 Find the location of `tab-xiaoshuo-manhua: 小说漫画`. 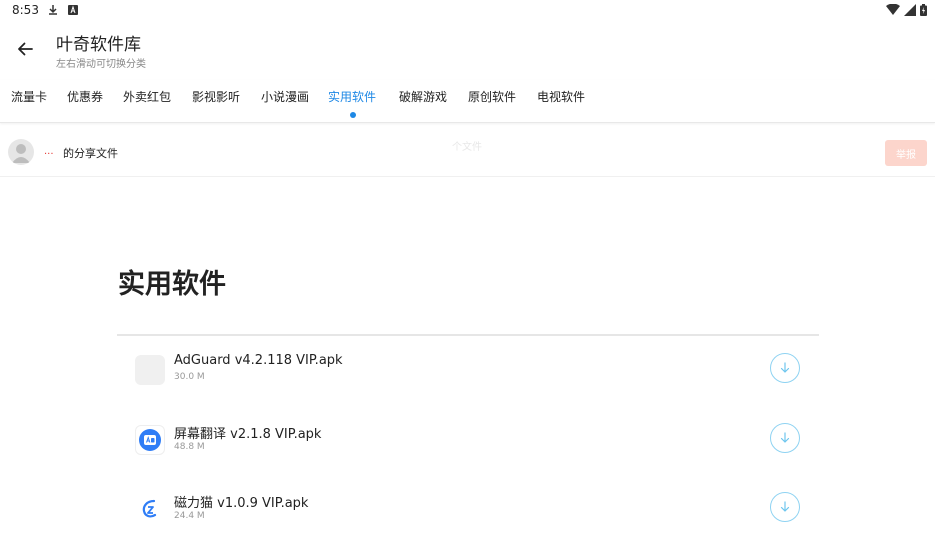

tab-xiaoshuo-manhua: 小说漫画 is located at coordinates (285, 96).